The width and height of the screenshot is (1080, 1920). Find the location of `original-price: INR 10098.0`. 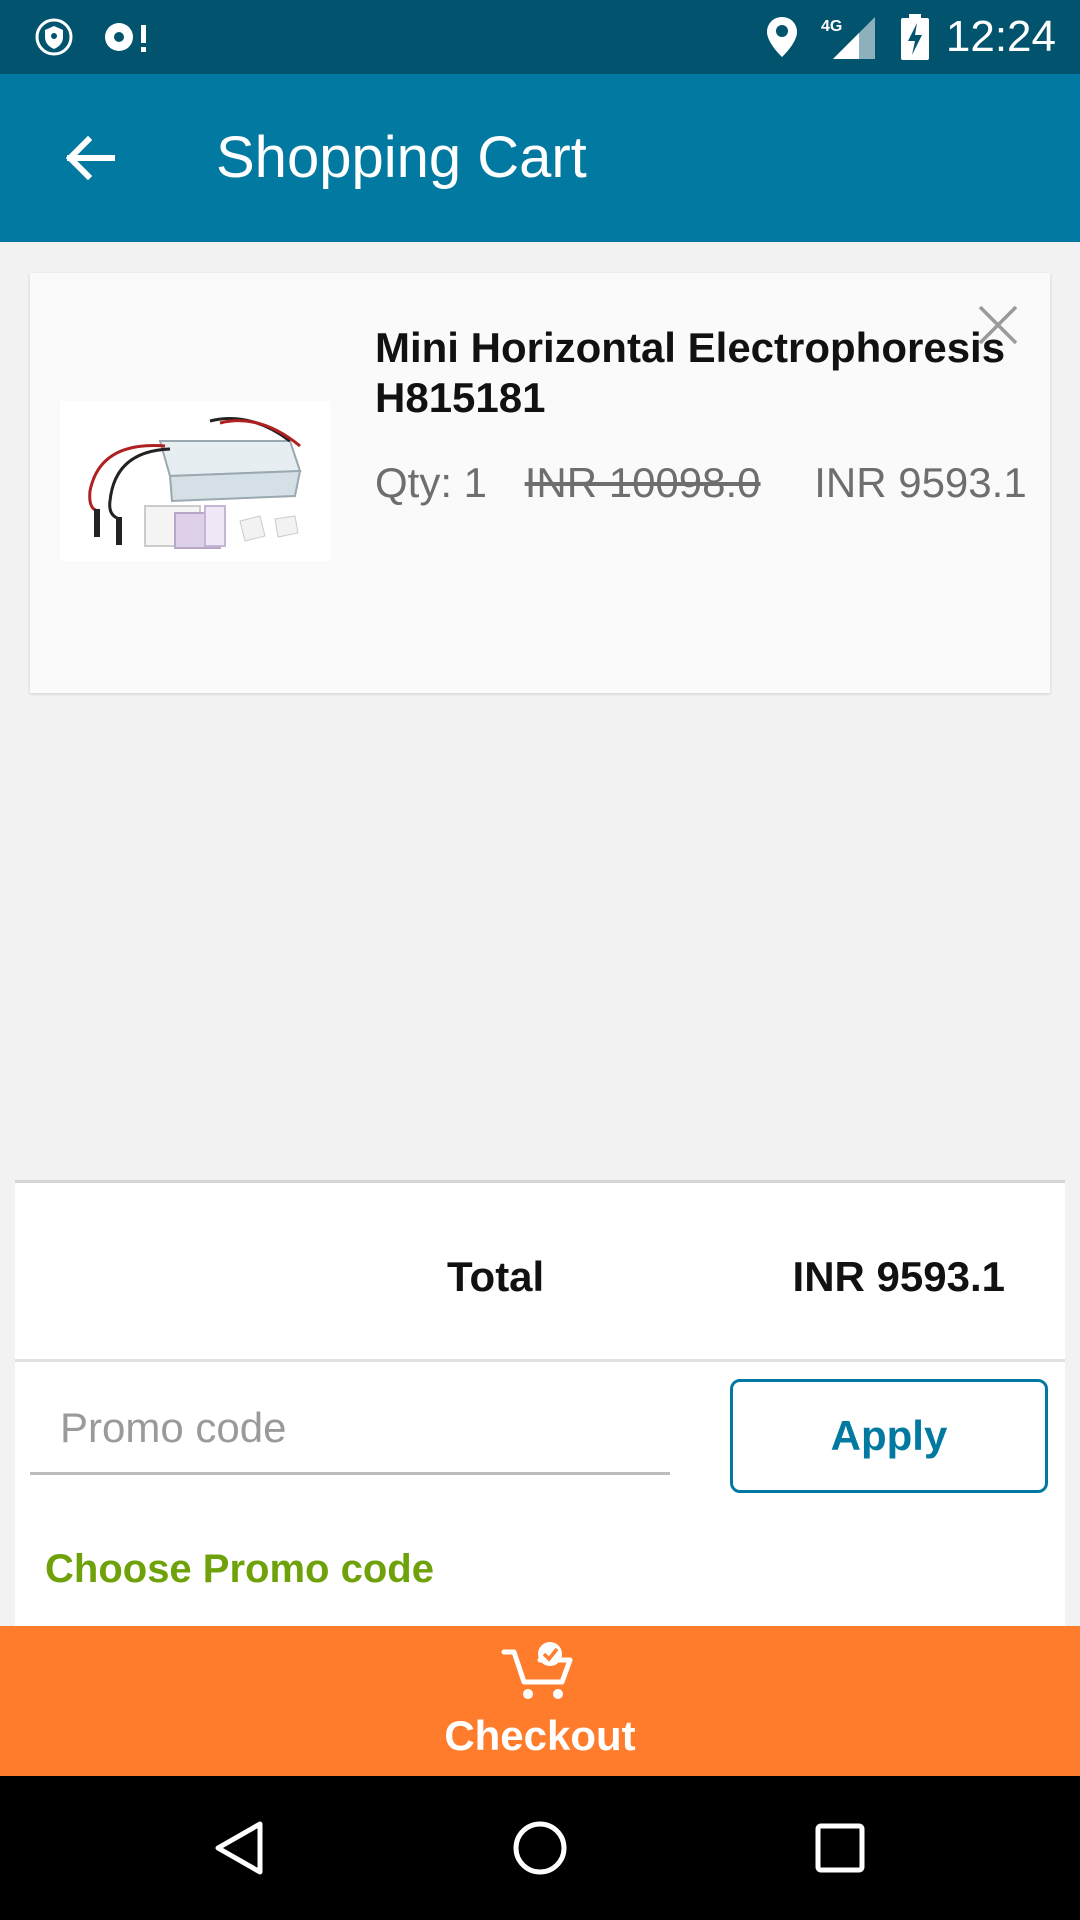

original-price: INR 10098.0 is located at coordinates (642, 482).